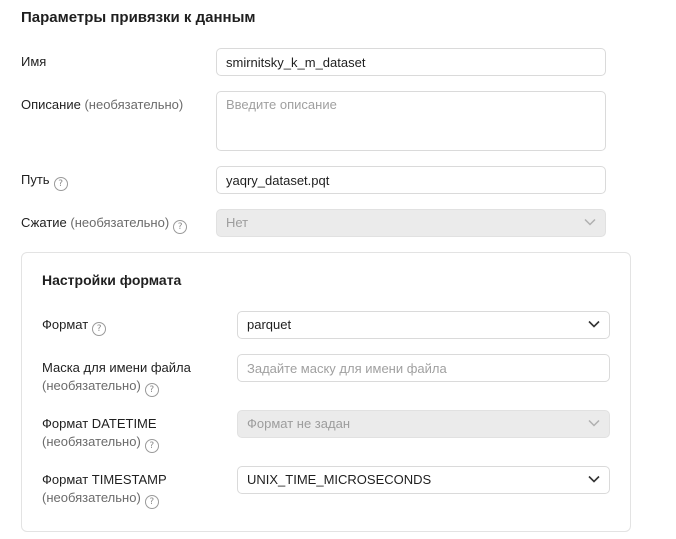  What do you see at coordinates (35, 179) in the screenshot?
I see `path-label-text: Путь` at bounding box center [35, 179].